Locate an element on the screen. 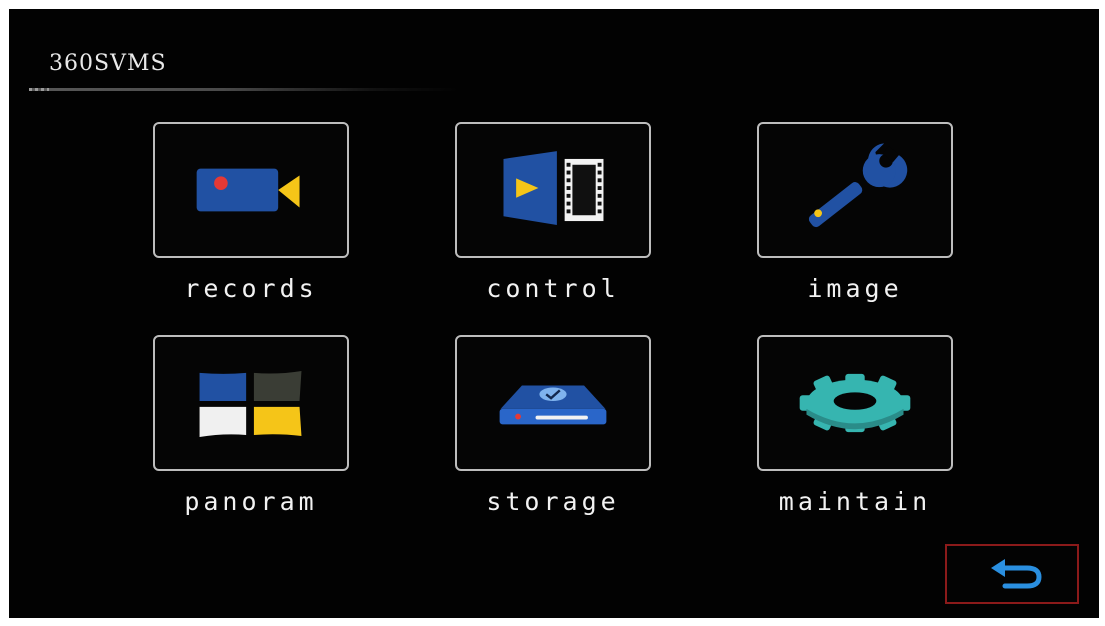 The image size is (1105, 626). image-button is located at coordinates (855, 190).